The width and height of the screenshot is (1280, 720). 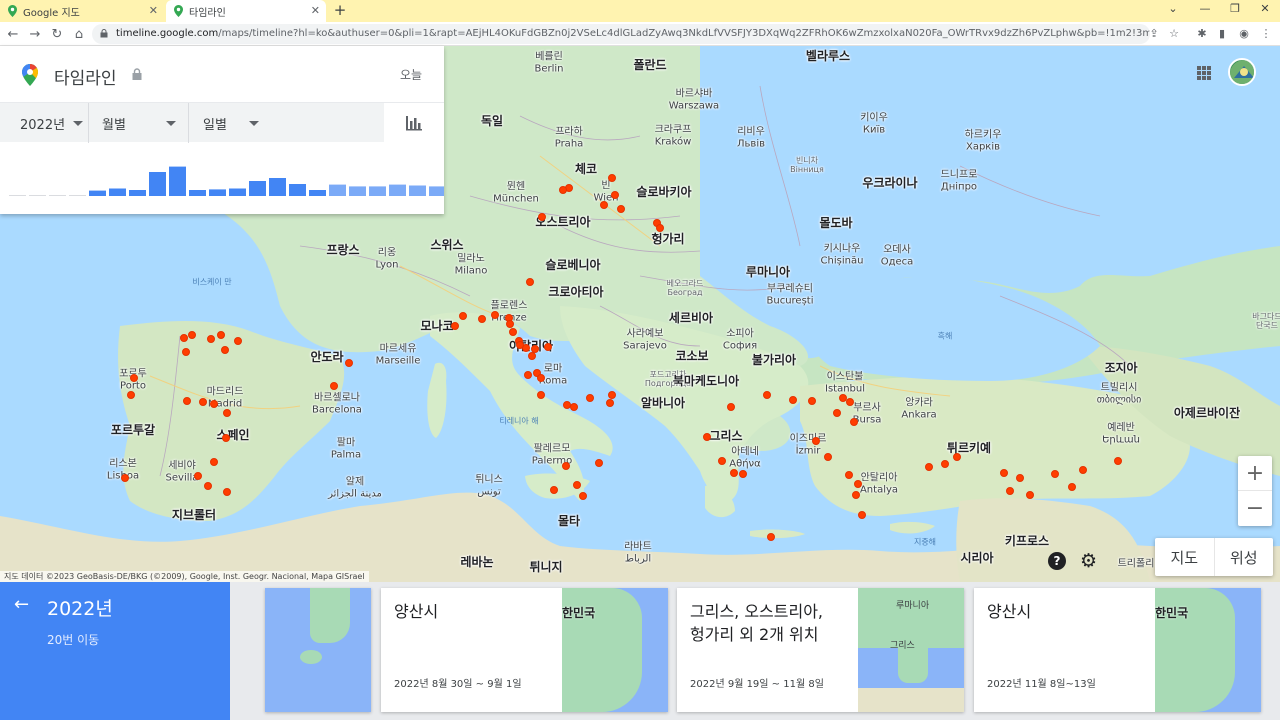 What do you see at coordinates (411, 74) in the screenshot?
I see `today-button: 오늘` at bounding box center [411, 74].